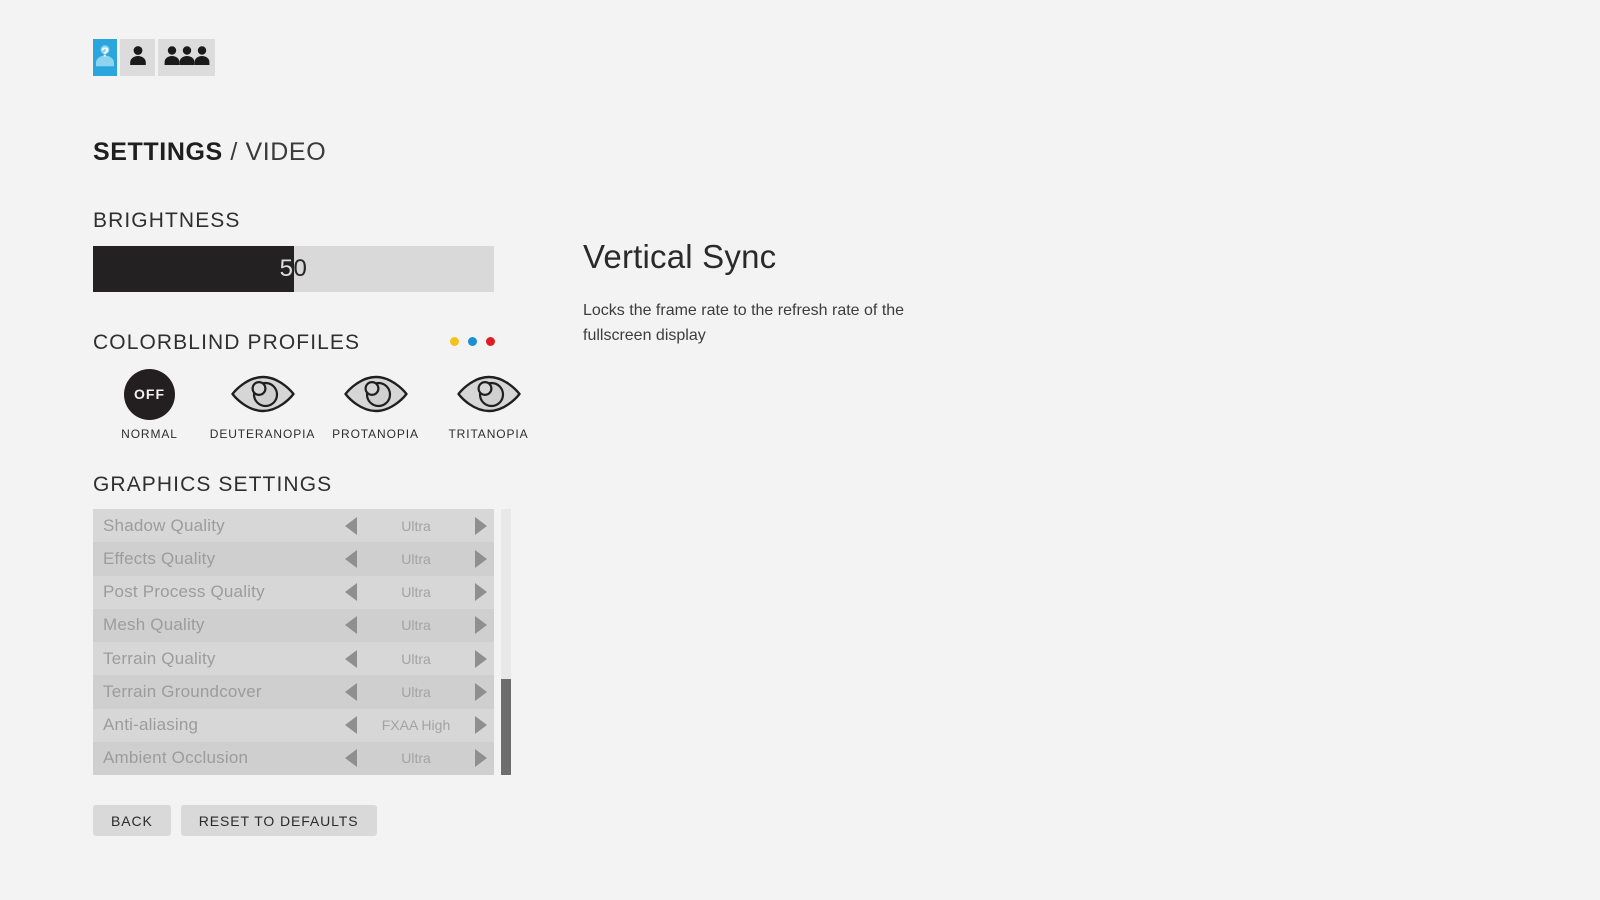  I want to click on graphics-setting-label: Effects Quality, so click(159, 558).